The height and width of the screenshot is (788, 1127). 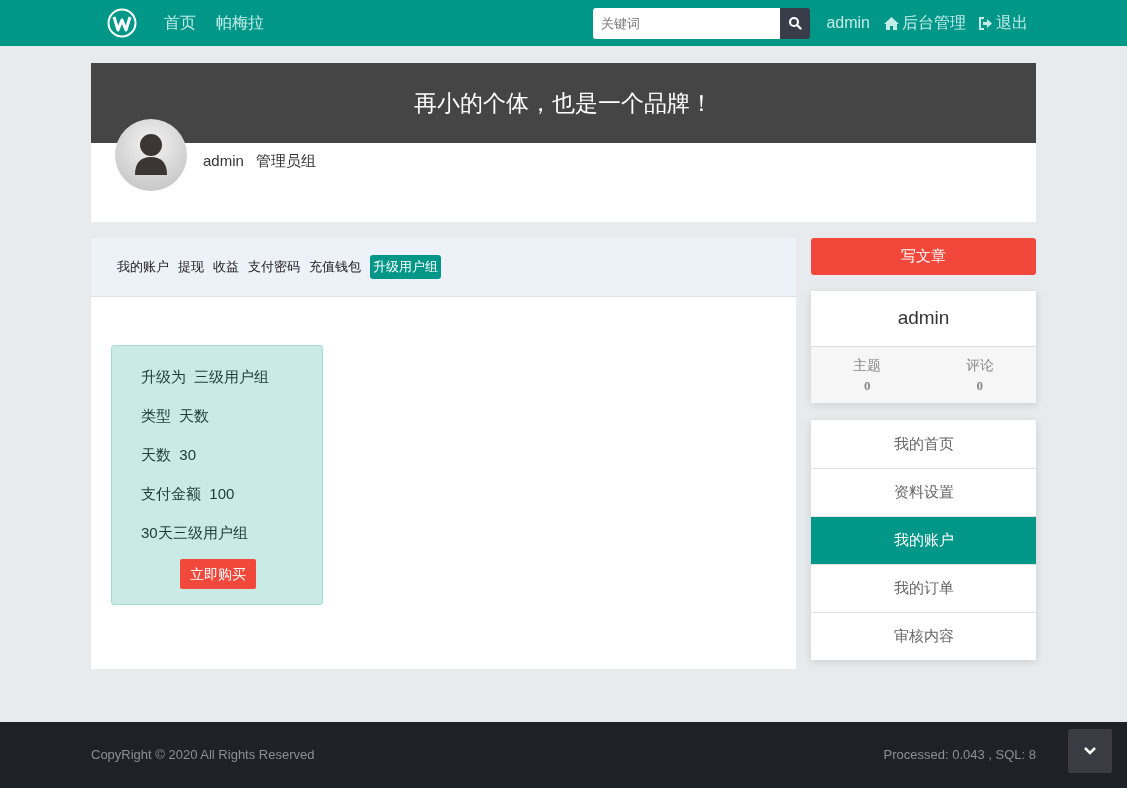 I want to click on slogan: 再小的个体，也是一个品牌！, so click(x=563, y=103).